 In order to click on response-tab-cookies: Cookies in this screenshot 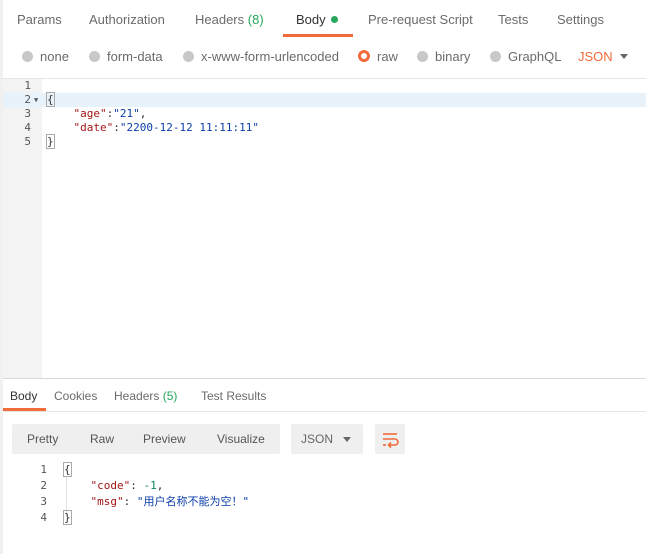, I will do `click(75, 396)`.